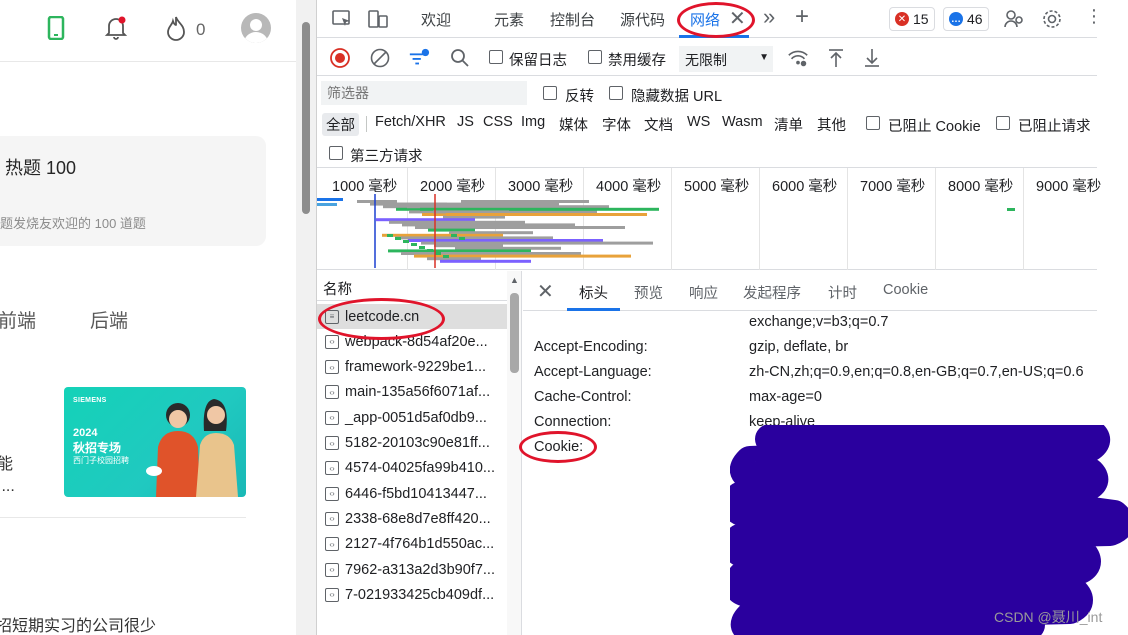 This screenshot has width=1128, height=635. Describe the element at coordinates (902, 19) in the screenshot. I see `error-icon: ✕` at that location.